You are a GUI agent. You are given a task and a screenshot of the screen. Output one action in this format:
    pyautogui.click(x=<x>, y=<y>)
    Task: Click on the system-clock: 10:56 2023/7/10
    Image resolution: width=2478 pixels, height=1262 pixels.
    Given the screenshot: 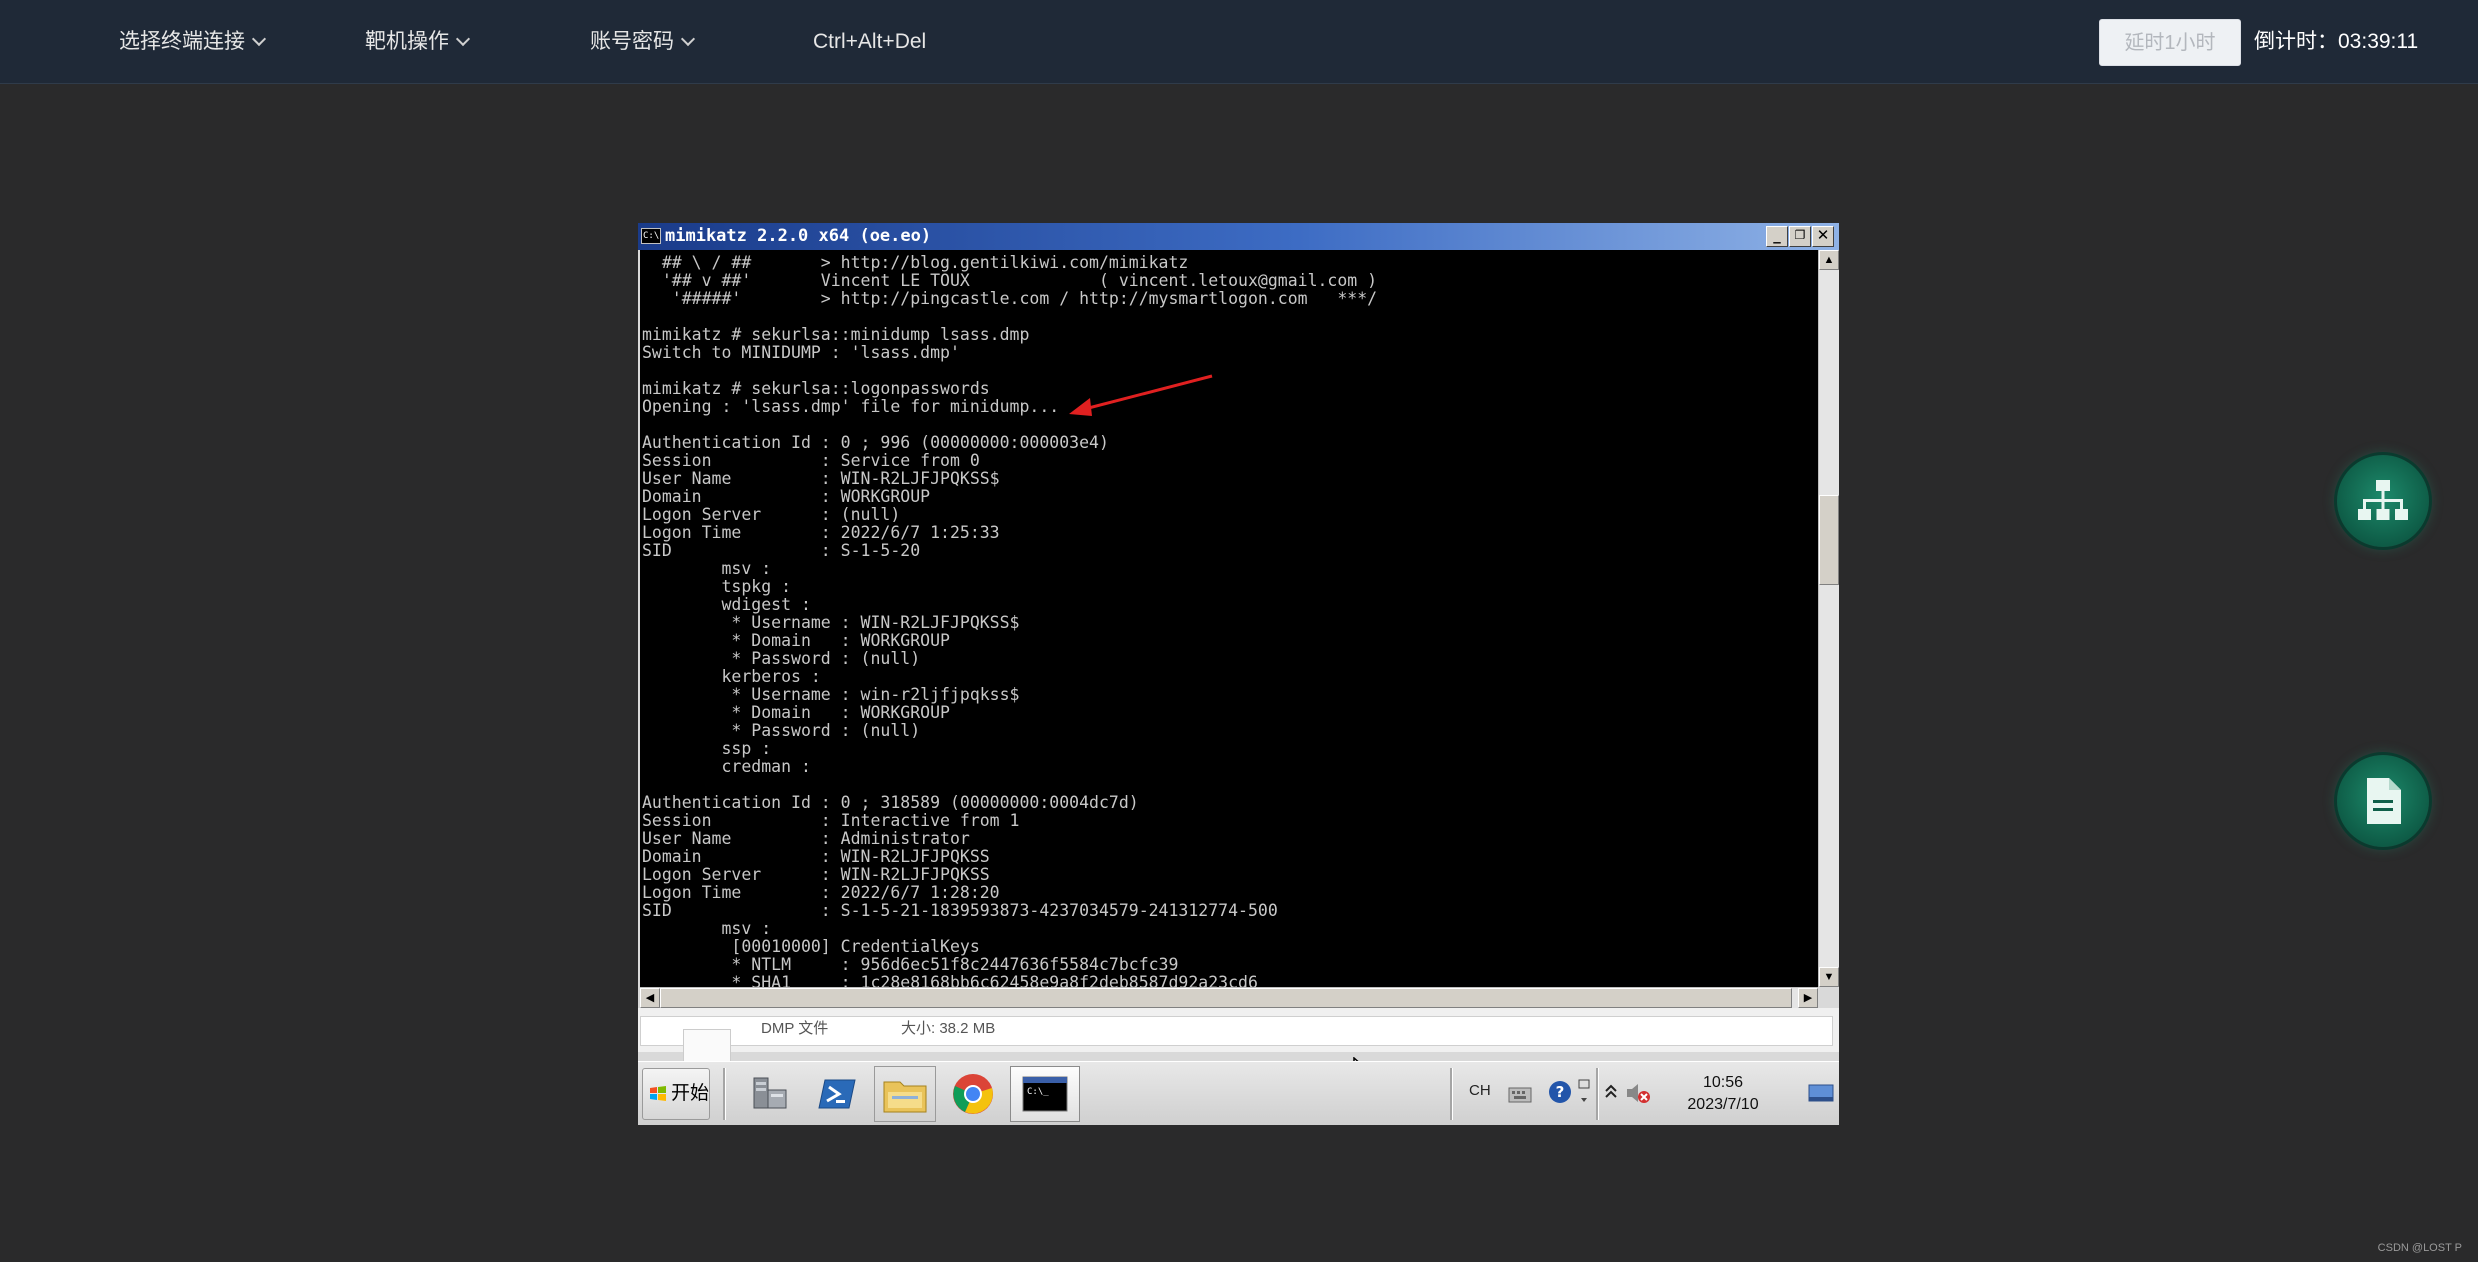 What is the action you would take?
    pyautogui.click(x=1723, y=1094)
    